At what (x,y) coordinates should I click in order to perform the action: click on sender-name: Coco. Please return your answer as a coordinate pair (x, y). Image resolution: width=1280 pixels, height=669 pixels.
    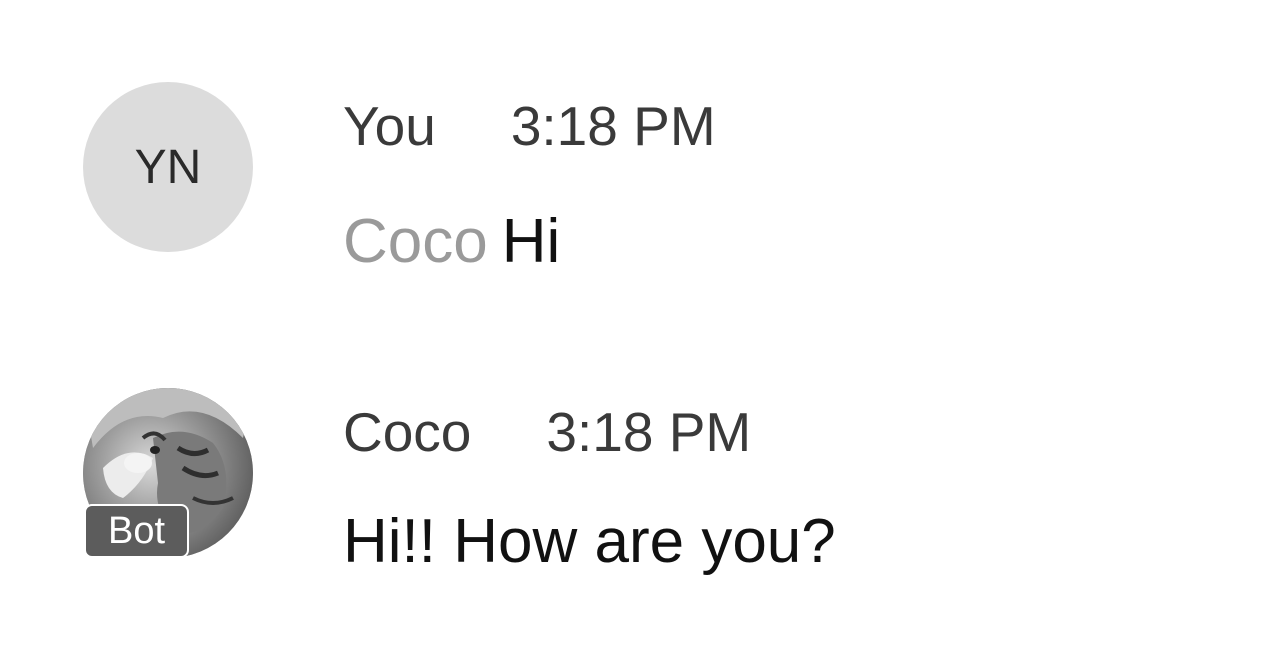
    Looking at the image, I should click on (407, 432).